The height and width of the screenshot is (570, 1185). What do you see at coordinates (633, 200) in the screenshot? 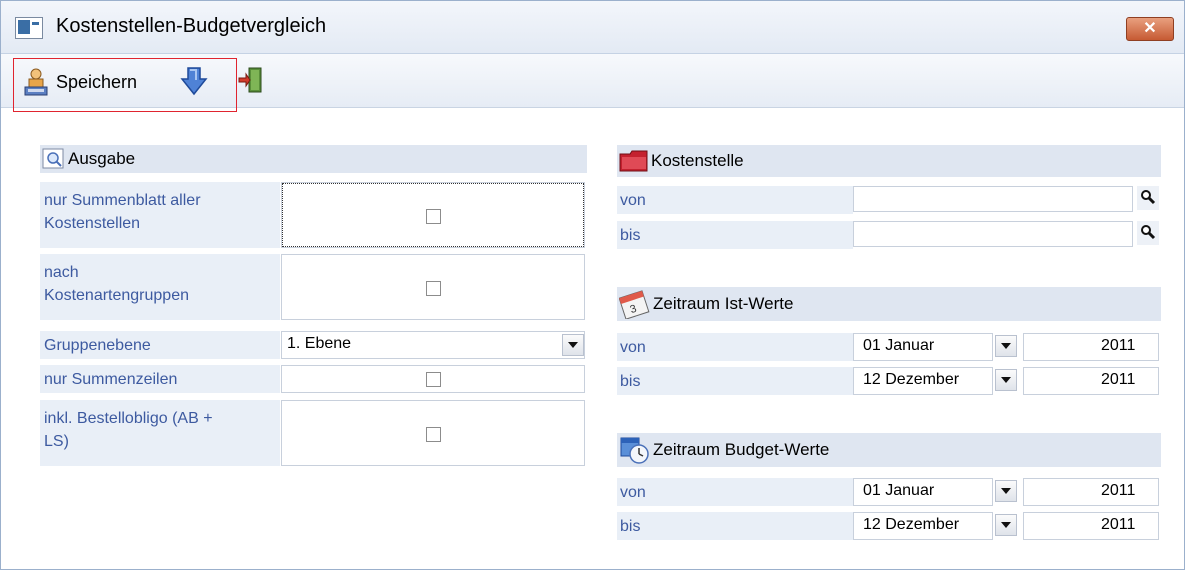
I see `label-kst-von: von` at bounding box center [633, 200].